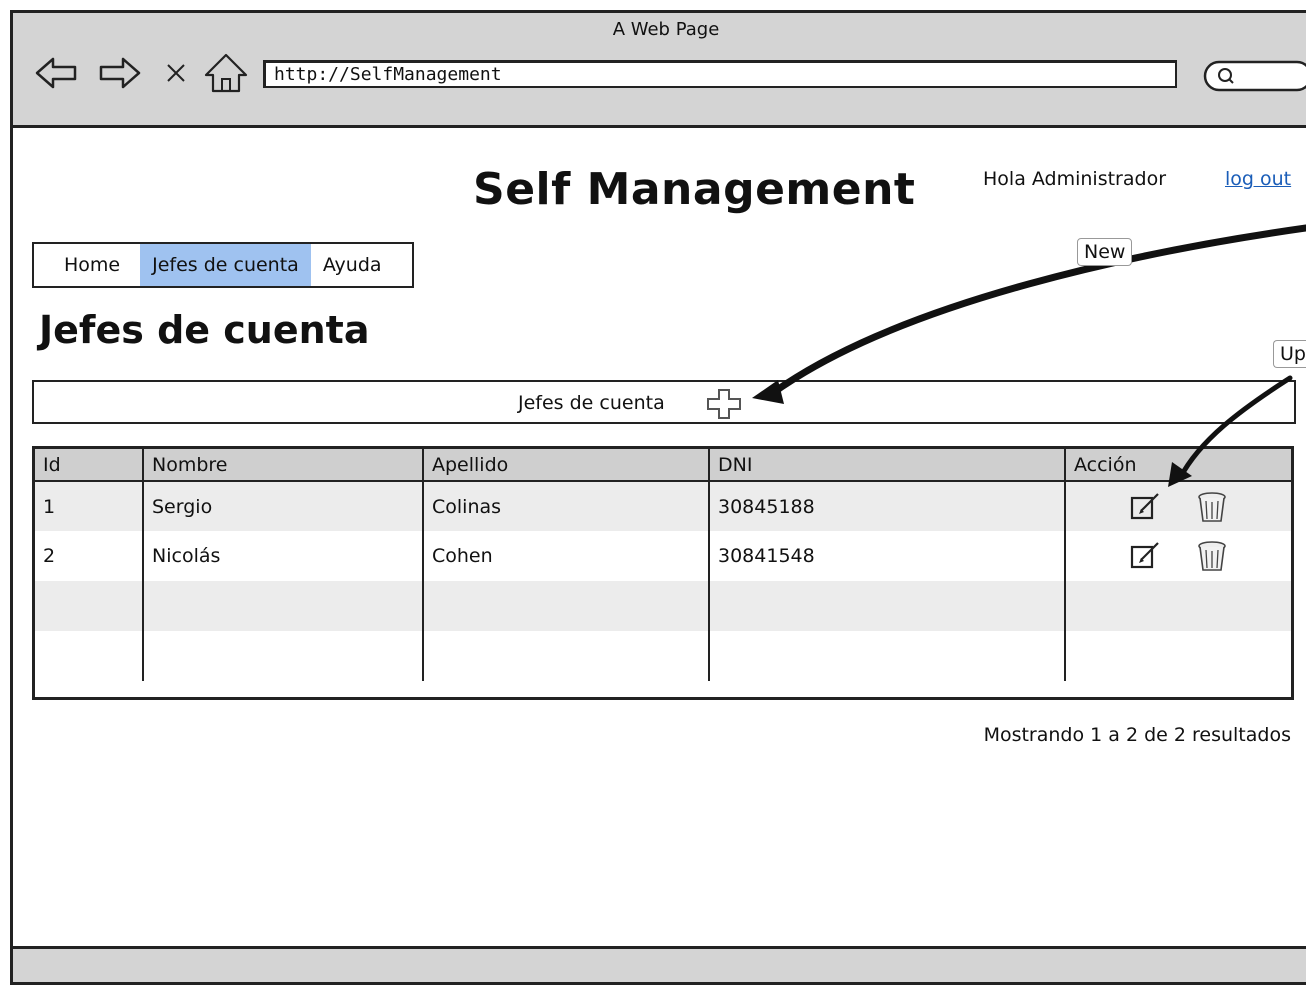 Image resolution: width=1306 pixels, height=987 pixels. I want to click on callout-update: Up, so click(1289, 354).